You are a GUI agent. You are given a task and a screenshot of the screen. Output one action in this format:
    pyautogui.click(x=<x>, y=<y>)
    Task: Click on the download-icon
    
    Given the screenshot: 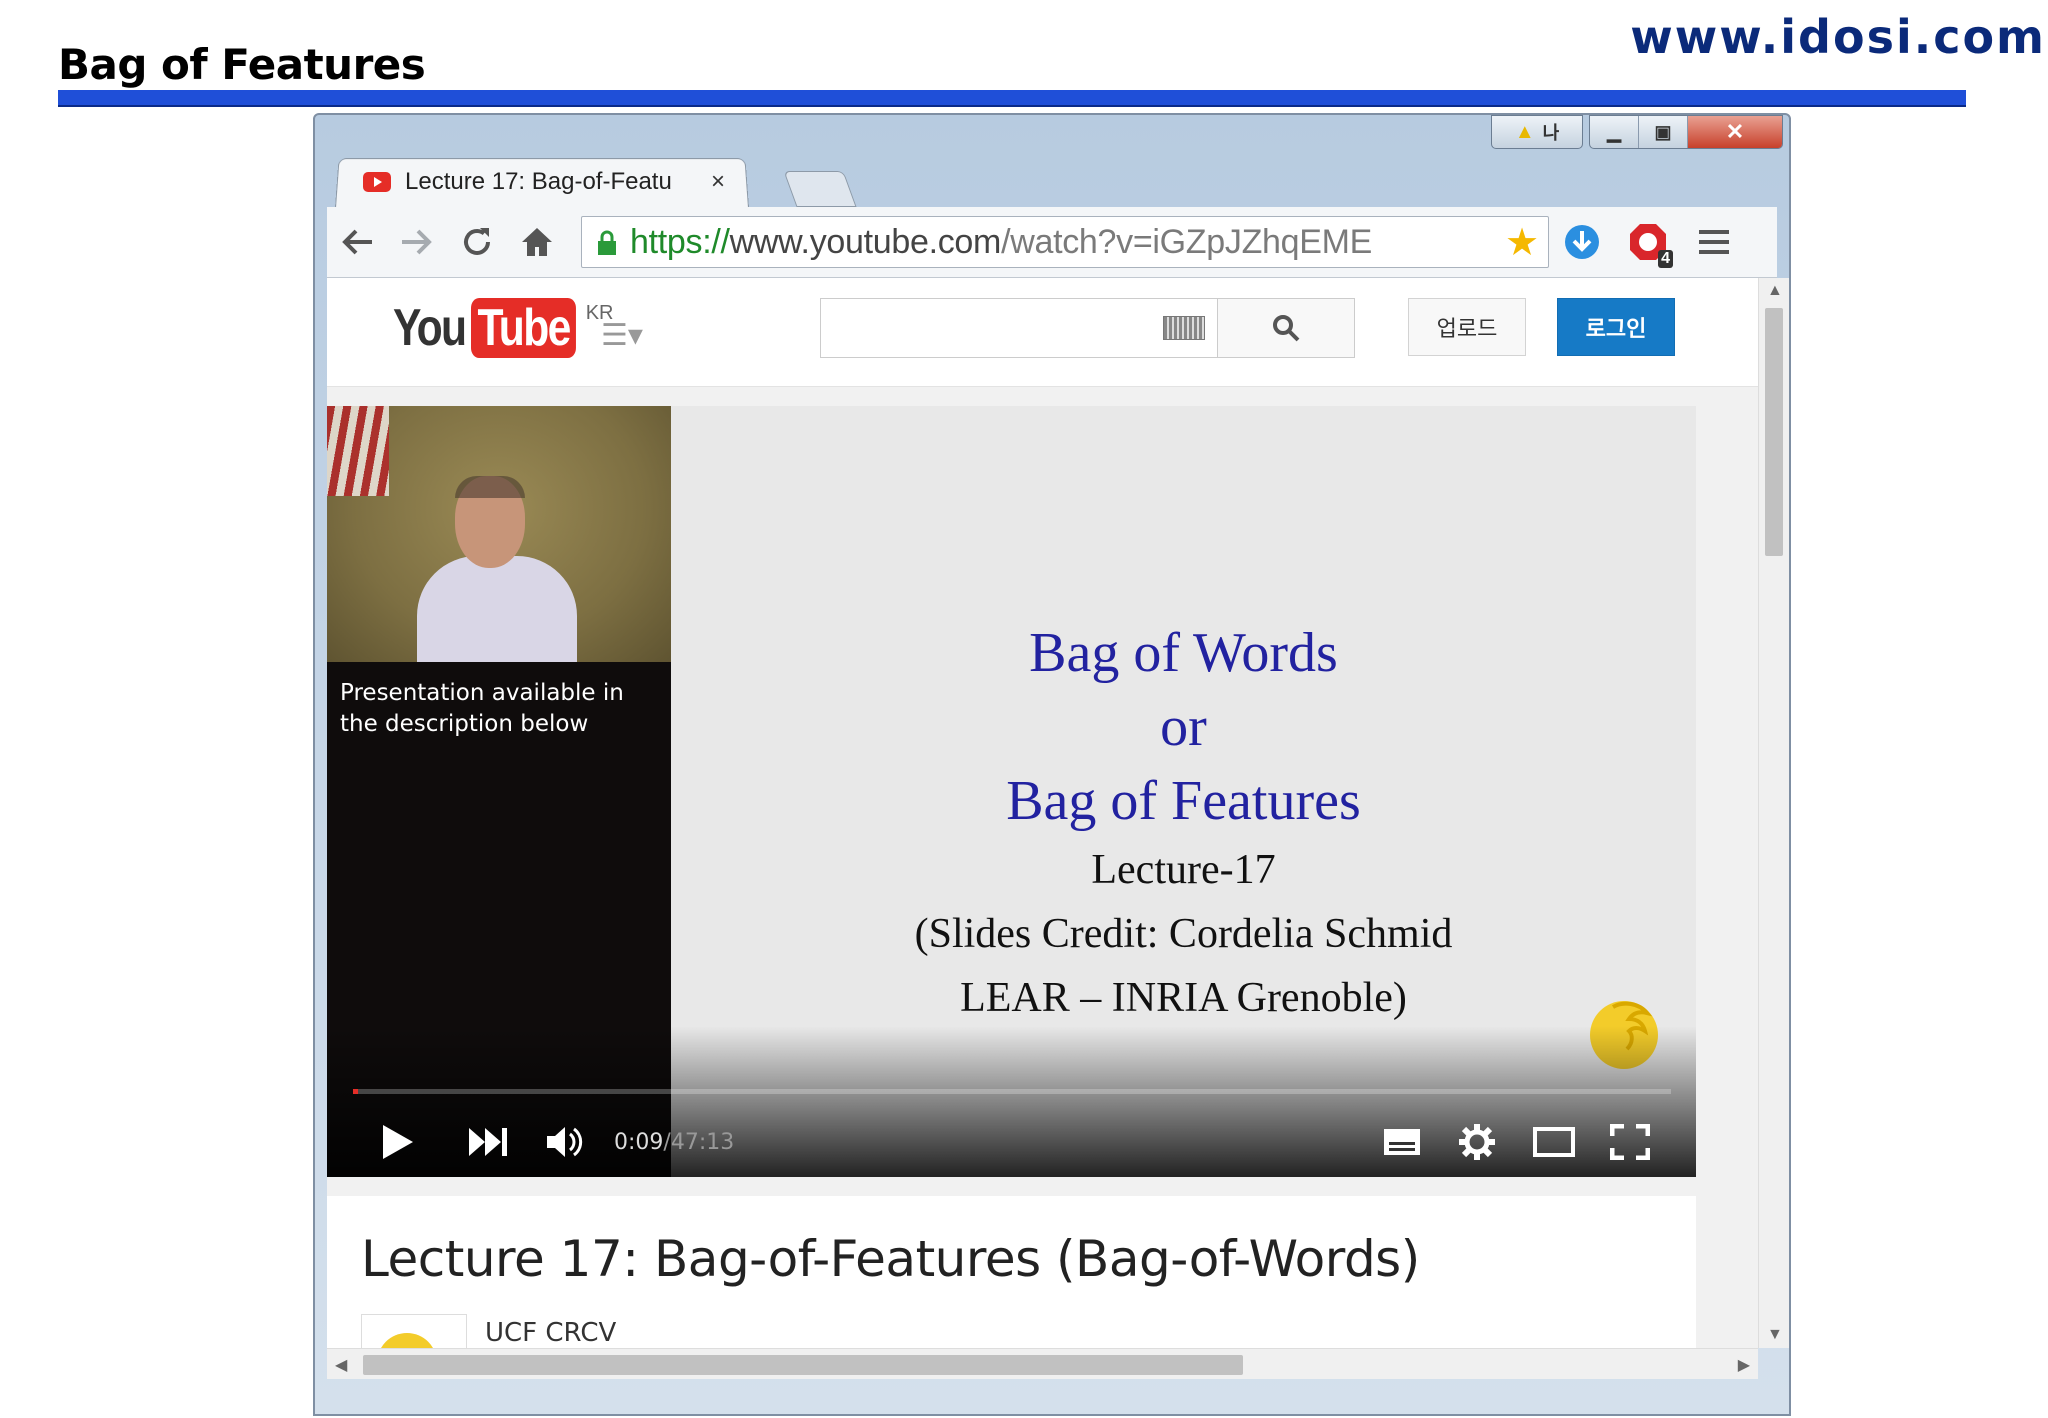 What is the action you would take?
    pyautogui.click(x=1582, y=242)
    